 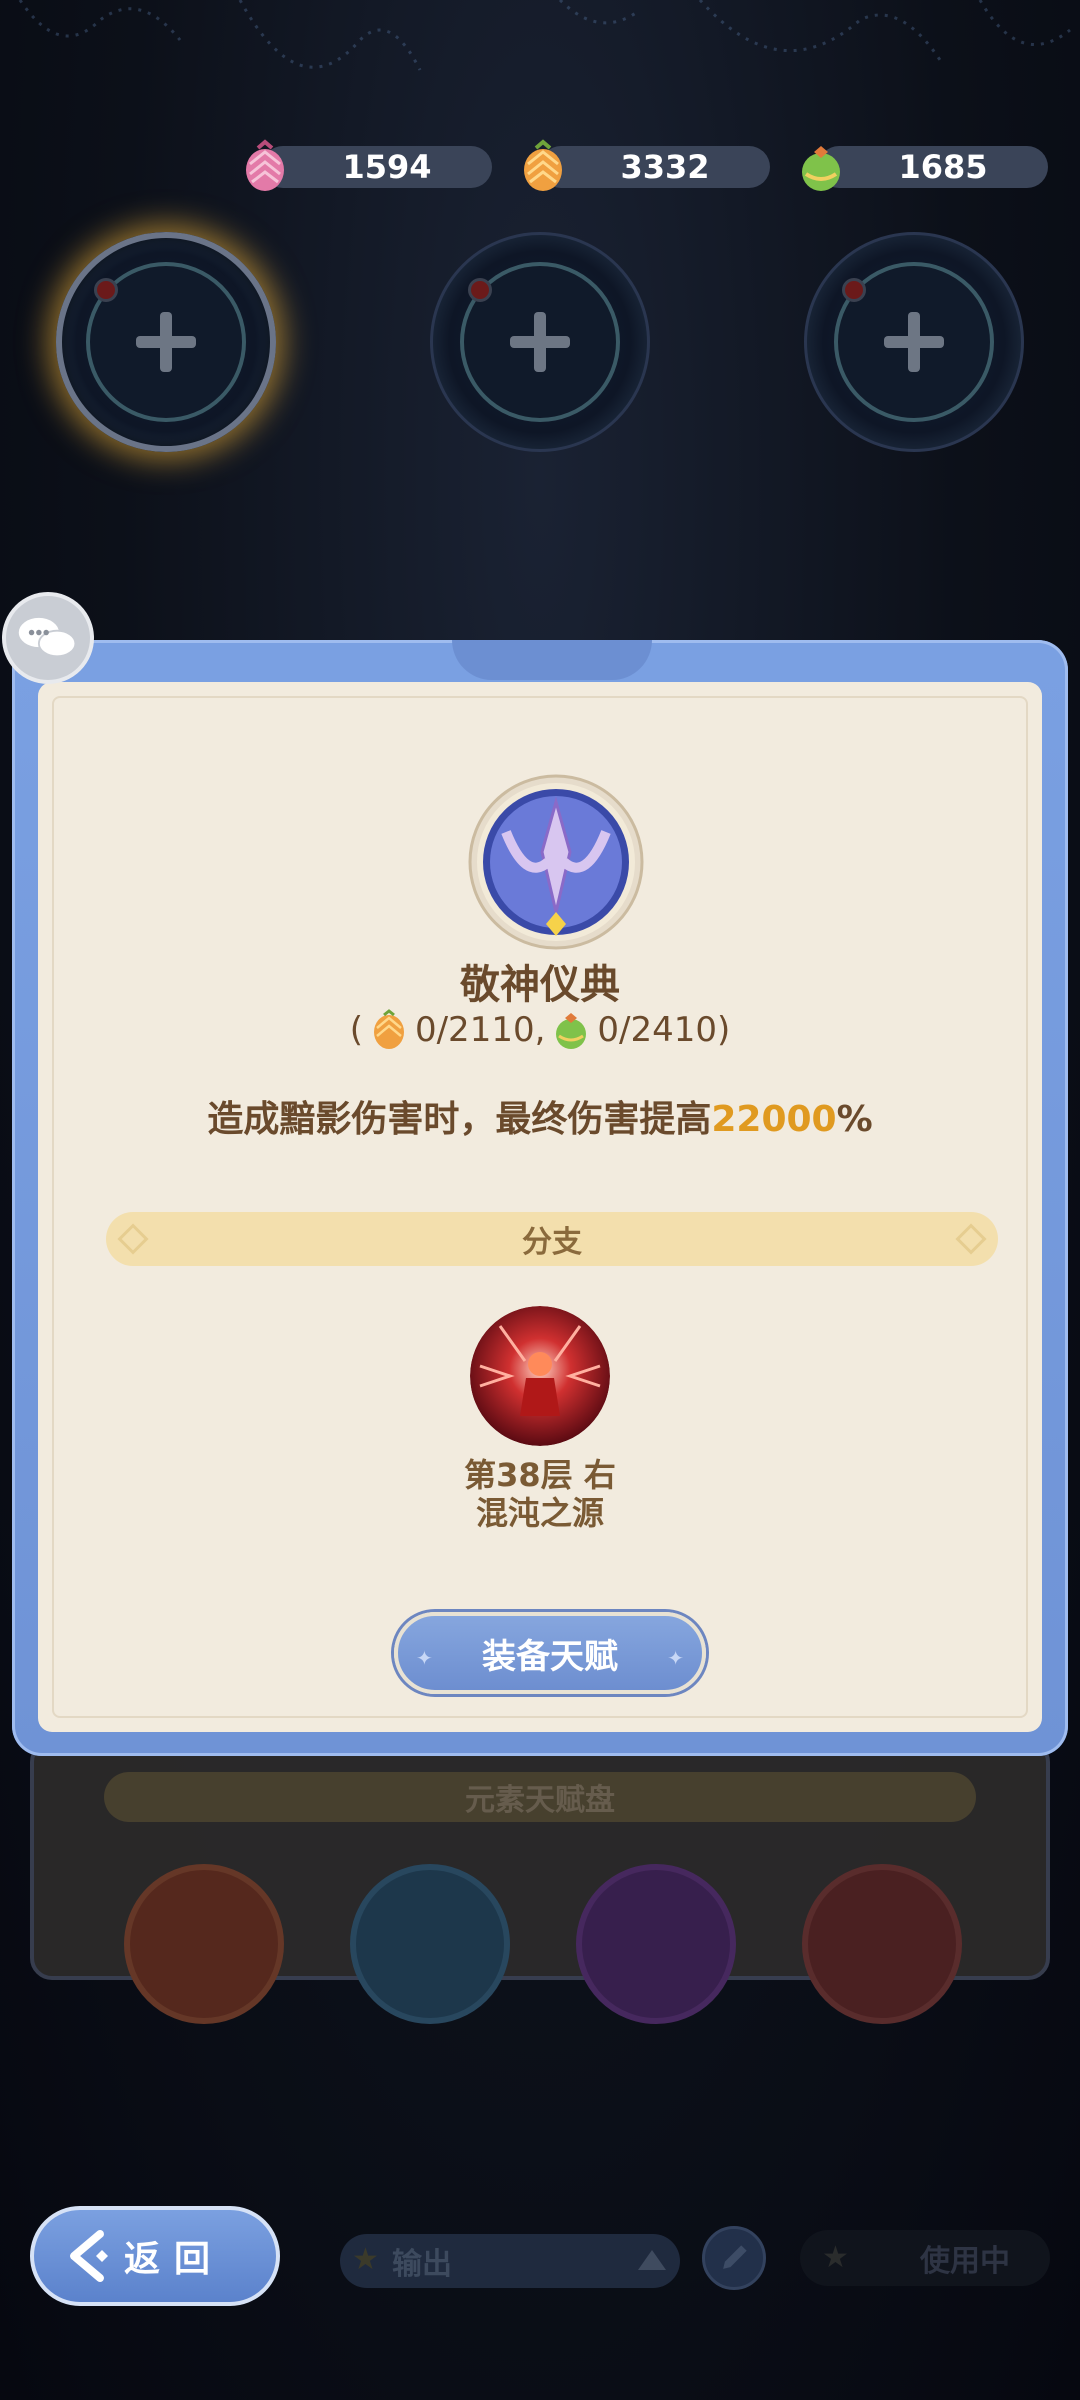 I want to click on cost-orange-amount: 0/2110, so click(x=474, y=1030).